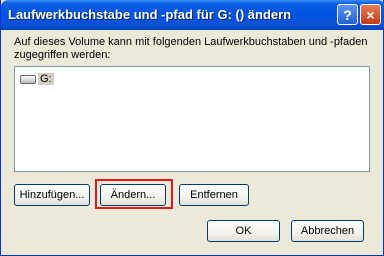  I want to click on list-item: G:, so click(37, 79).